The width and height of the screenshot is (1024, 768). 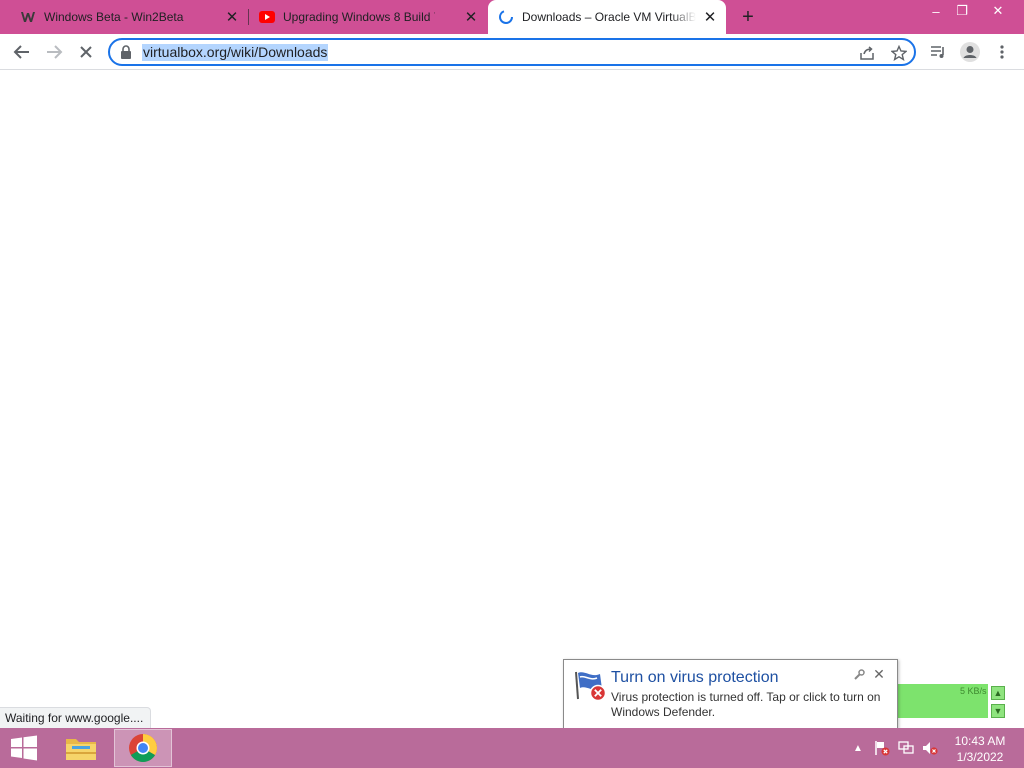 I want to click on tab-virtualbox-downloads: Downloads – Oracle VM VirtualBox ✕, so click(x=607, y=17).